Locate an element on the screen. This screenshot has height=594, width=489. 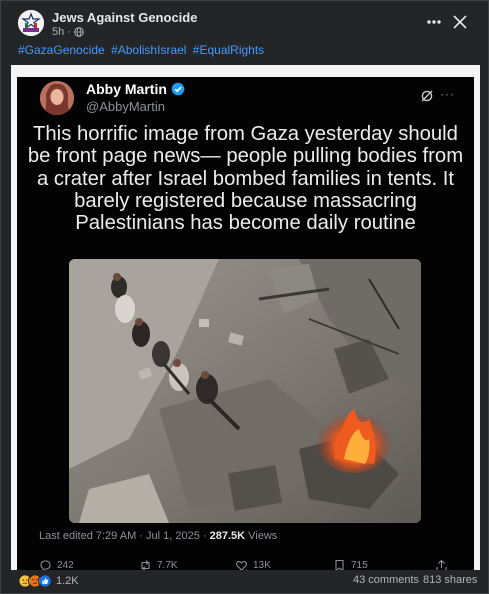
tweet-action-like: 13K is located at coordinates (253, 564).